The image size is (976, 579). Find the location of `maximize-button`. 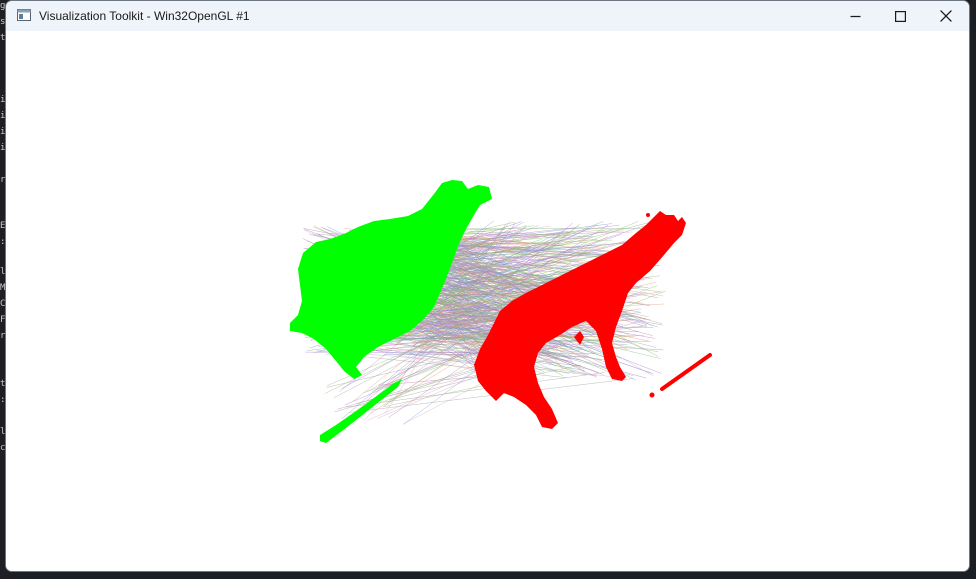

maximize-button is located at coordinates (900, 16).